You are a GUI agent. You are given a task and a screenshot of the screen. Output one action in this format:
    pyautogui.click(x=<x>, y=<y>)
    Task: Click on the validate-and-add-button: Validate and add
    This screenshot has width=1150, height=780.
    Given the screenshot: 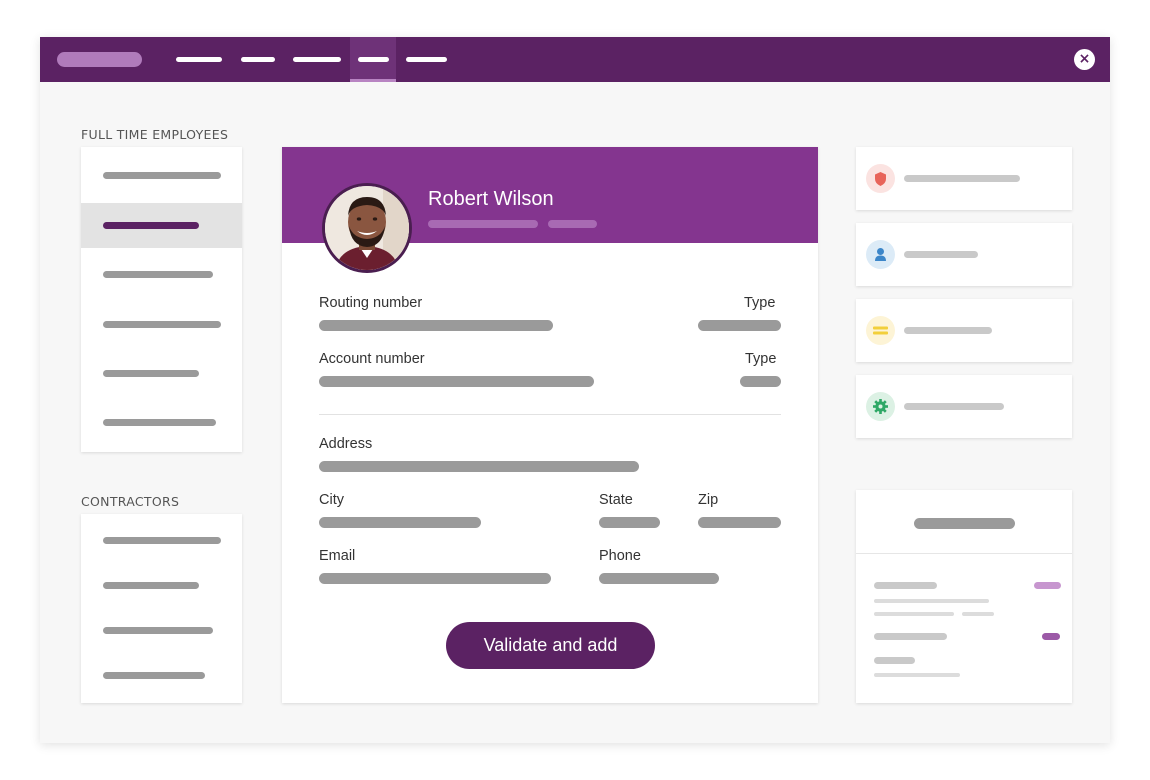 What is the action you would take?
    pyautogui.click(x=550, y=645)
    